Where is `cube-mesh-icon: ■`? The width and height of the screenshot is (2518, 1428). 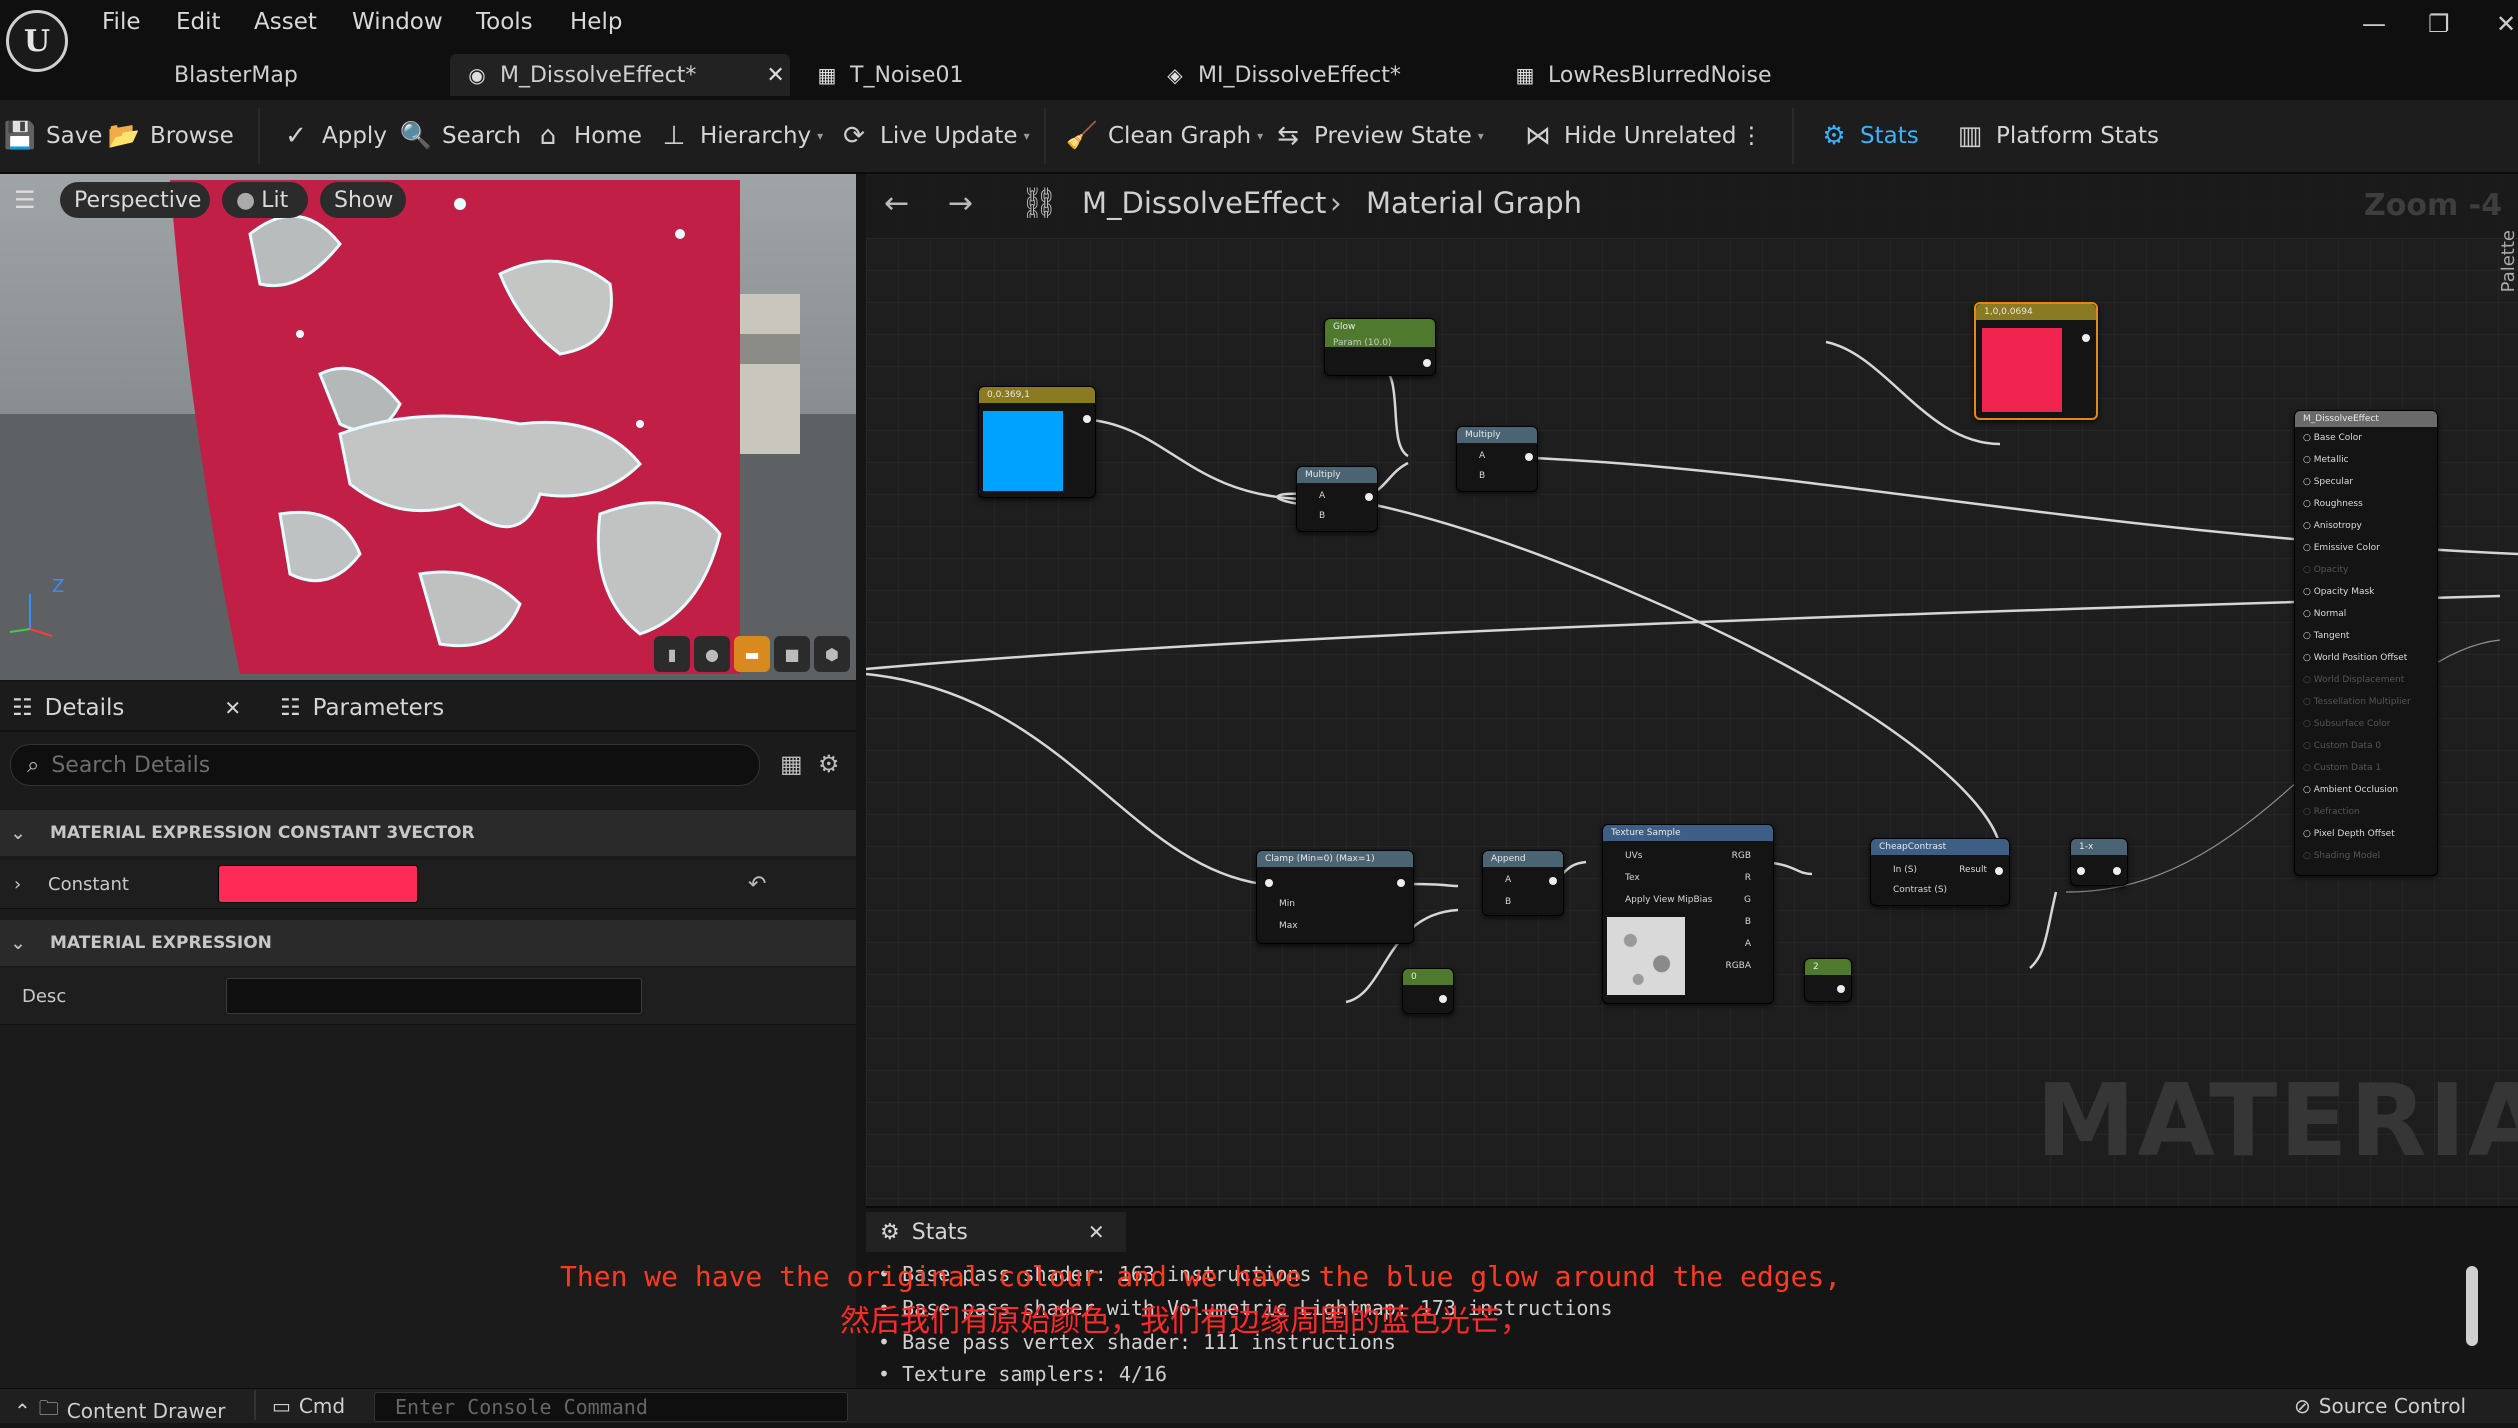
cube-mesh-icon: ■ is located at coordinates (792, 654).